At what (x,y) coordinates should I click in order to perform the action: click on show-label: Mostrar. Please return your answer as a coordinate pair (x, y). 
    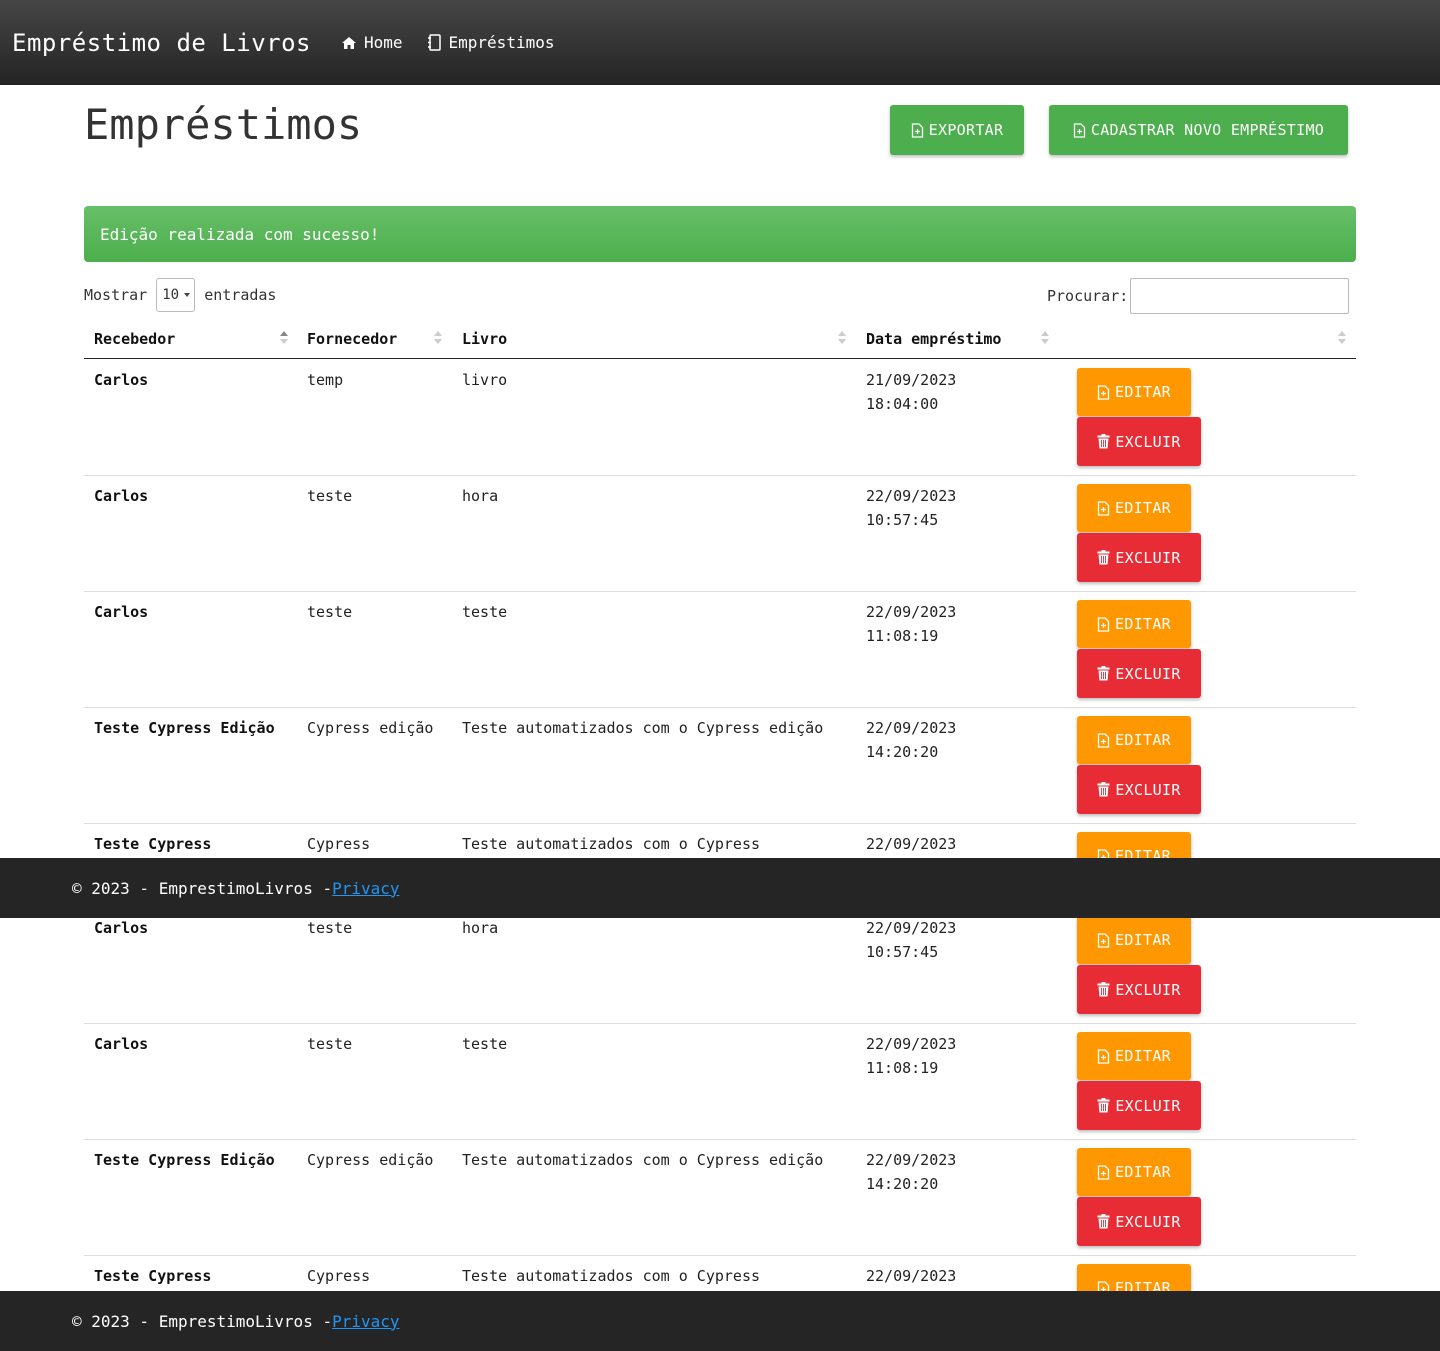
    Looking at the image, I should click on (116, 295).